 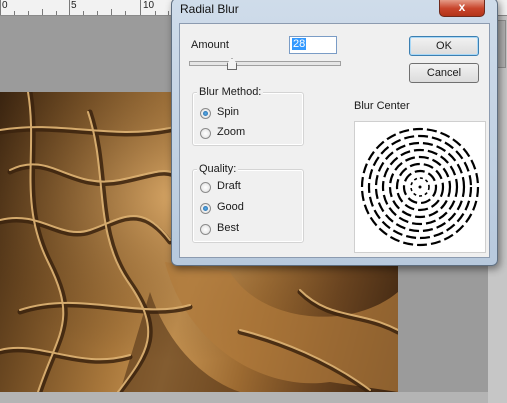 What do you see at coordinates (218, 169) in the screenshot?
I see `quality-title: Quality:` at bounding box center [218, 169].